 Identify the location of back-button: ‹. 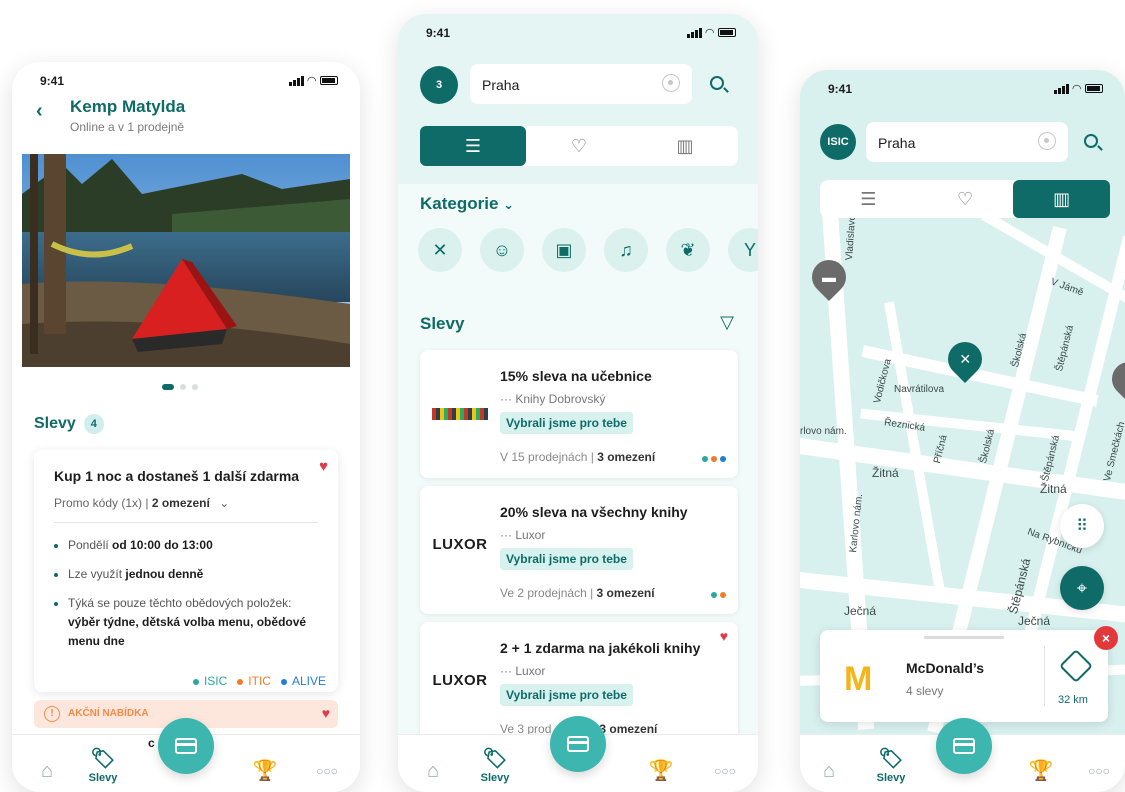
(39, 111).